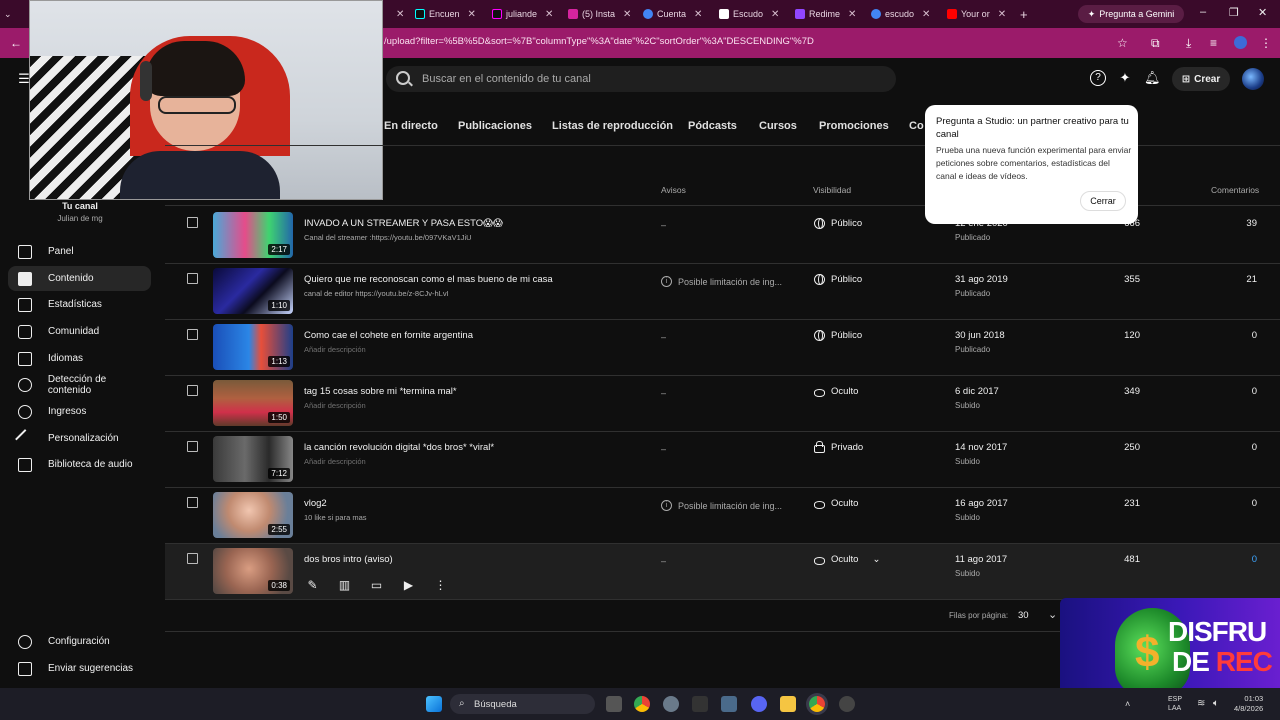 The image size is (1280, 720). What do you see at coordinates (312, 585) in the screenshot?
I see `edit-pencil-icon: ✎` at bounding box center [312, 585].